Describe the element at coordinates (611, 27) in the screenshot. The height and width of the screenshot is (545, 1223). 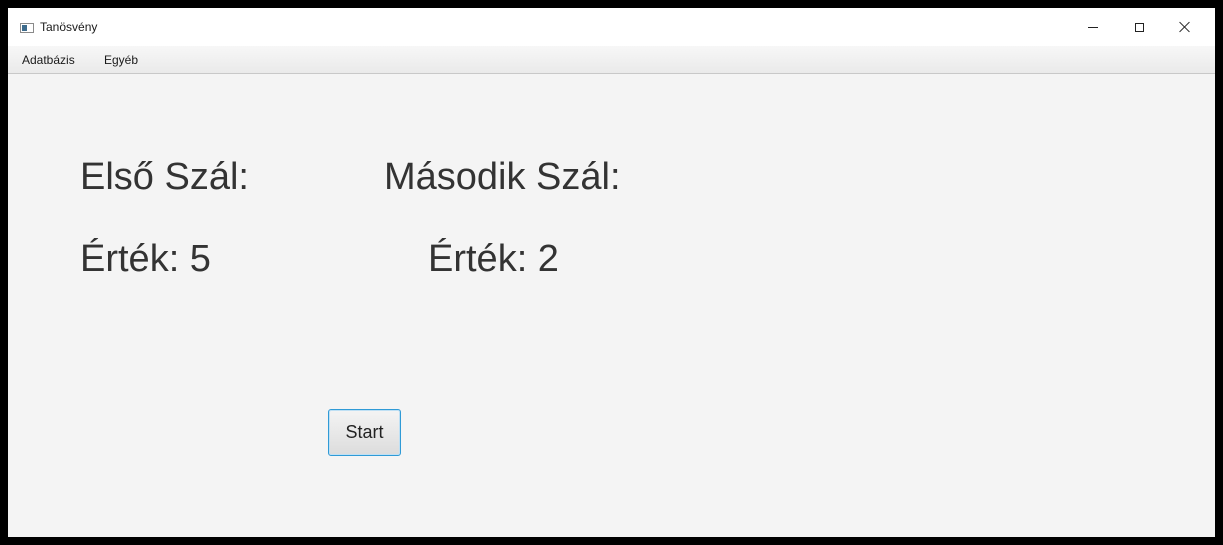
I see `title-bar: Tanösvény` at that location.